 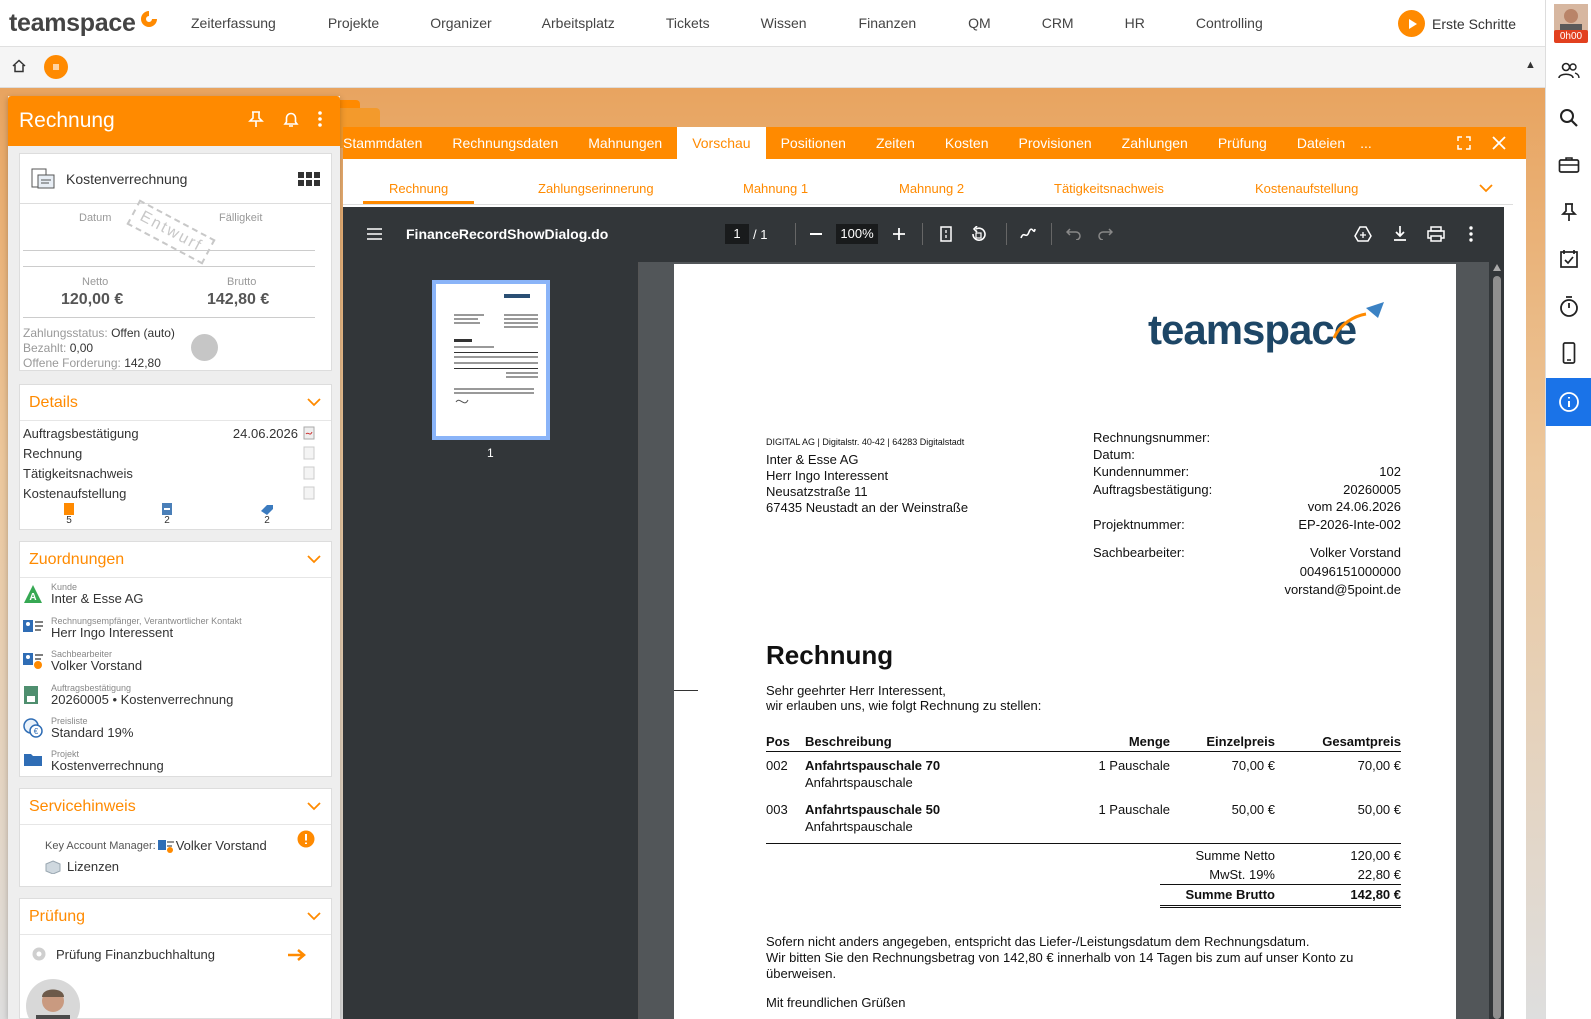 What do you see at coordinates (1028, 234) in the screenshot?
I see `annotate-icon` at bounding box center [1028, 234].